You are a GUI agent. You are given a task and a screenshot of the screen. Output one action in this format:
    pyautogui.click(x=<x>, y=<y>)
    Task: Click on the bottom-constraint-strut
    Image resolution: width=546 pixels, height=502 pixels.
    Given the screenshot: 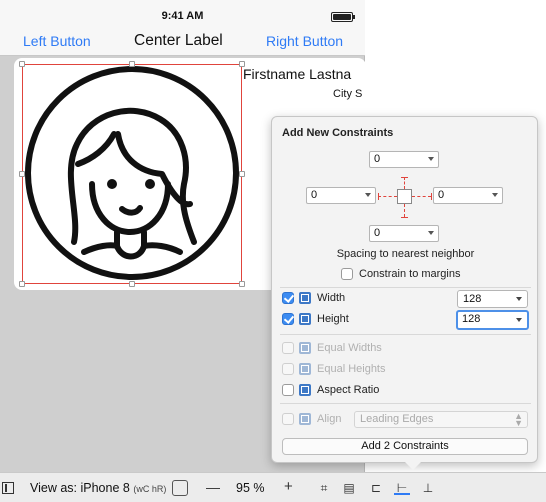 What is the action you would take?
    pyautogui.click(x=404, y=210)
    